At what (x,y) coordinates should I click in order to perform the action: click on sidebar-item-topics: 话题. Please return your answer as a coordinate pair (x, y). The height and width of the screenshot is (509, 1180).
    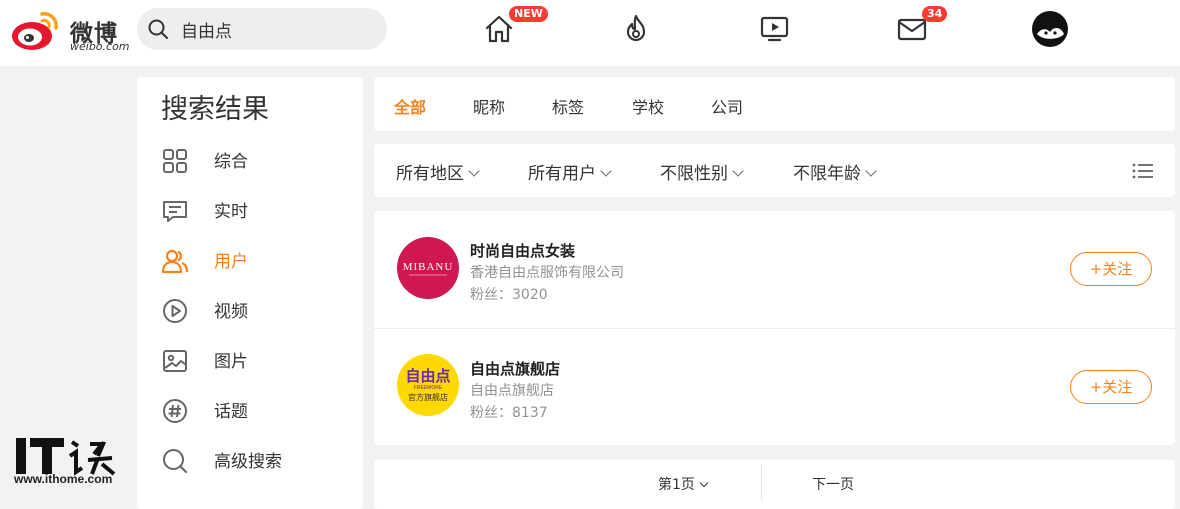
    Looking at the image, I should click on (256, 409).